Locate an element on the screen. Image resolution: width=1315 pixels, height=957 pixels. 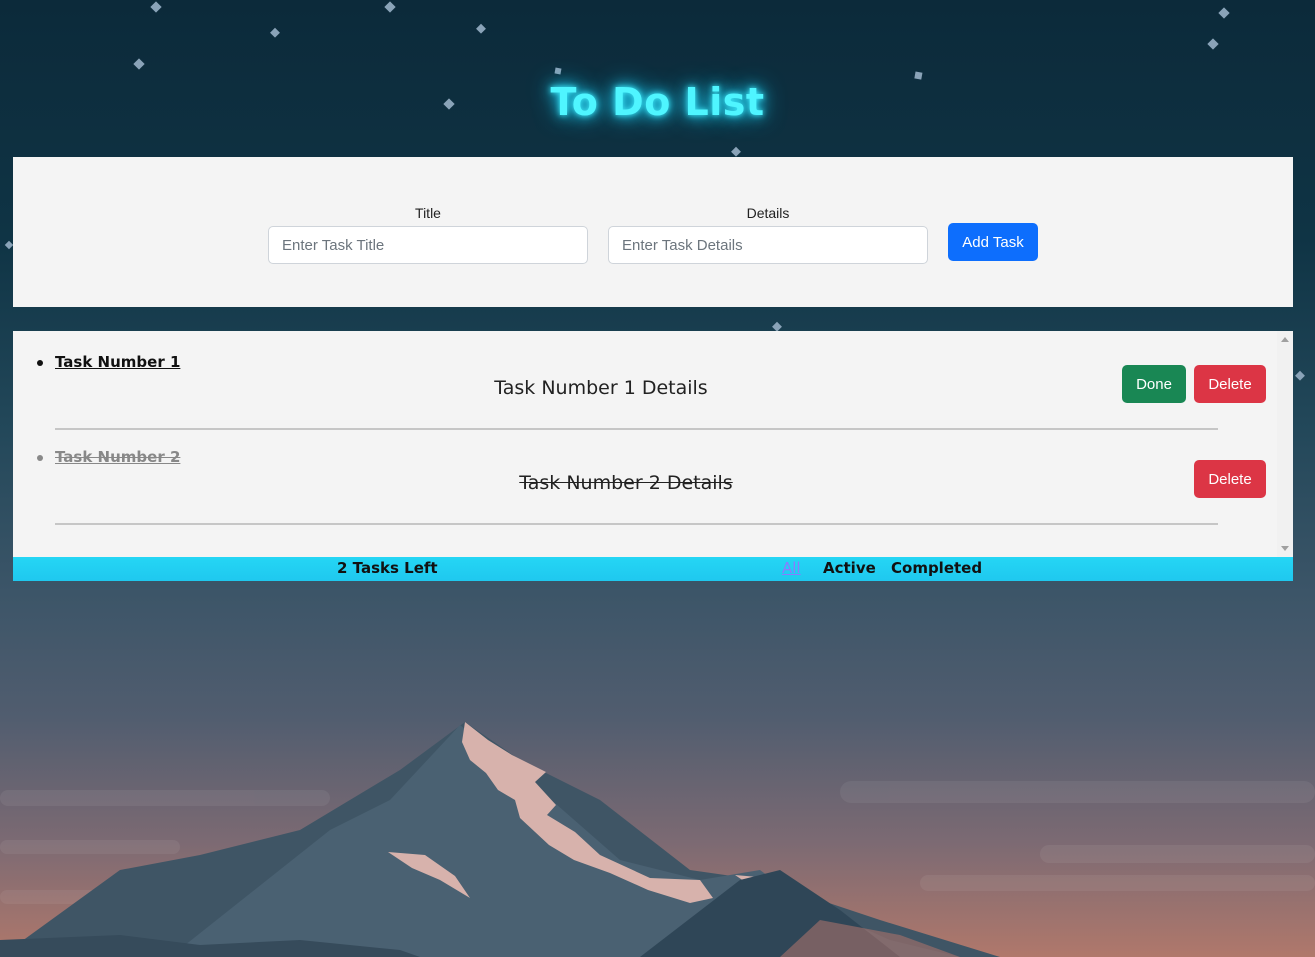
title-field: Title is located at coordinates (428, 234).